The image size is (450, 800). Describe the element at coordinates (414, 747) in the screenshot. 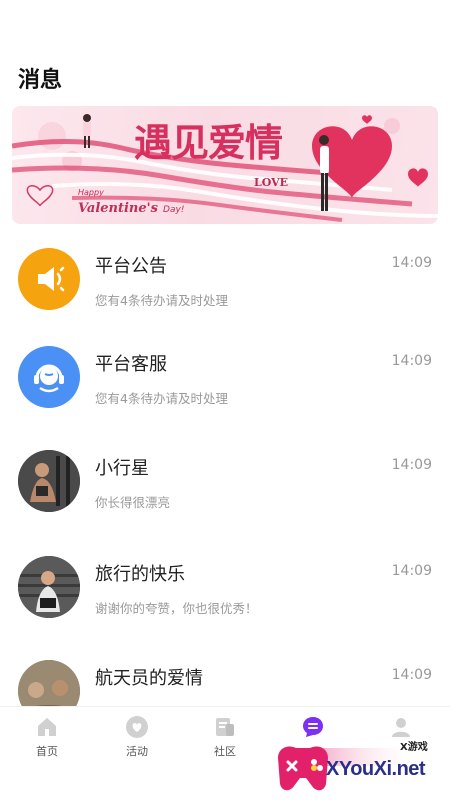

I see `watermark-tag: X游戏` at that location.